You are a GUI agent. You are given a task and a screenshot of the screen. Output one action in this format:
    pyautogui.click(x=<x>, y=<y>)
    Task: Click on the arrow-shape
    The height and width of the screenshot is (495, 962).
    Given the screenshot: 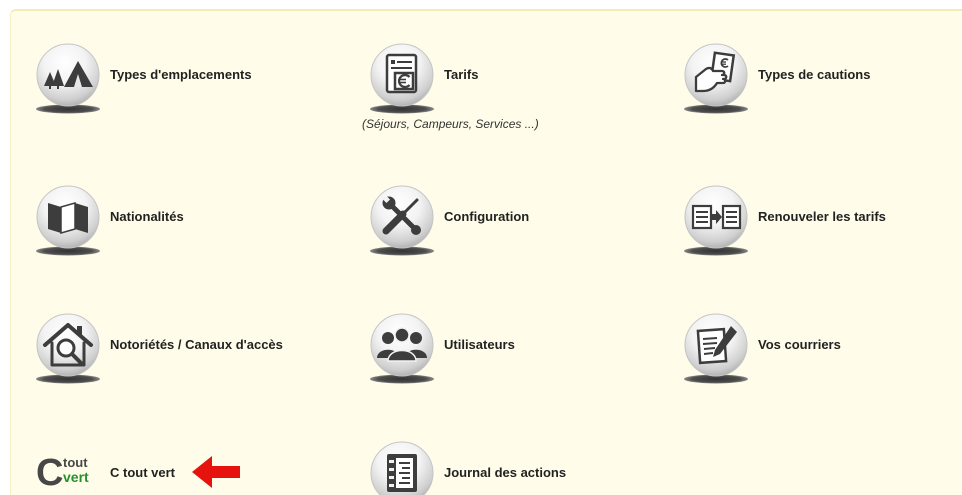 What is the action you would take?
    pyautogui.click(x=216, y=472)
    